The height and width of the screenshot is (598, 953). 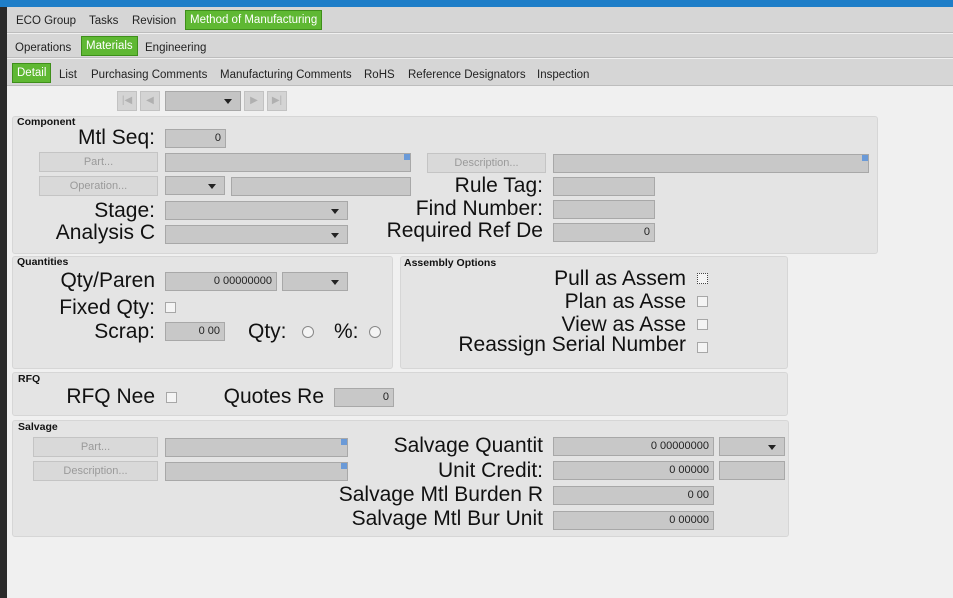 I want to click on quotes-required-field: 0, so click(x=364, y=397).